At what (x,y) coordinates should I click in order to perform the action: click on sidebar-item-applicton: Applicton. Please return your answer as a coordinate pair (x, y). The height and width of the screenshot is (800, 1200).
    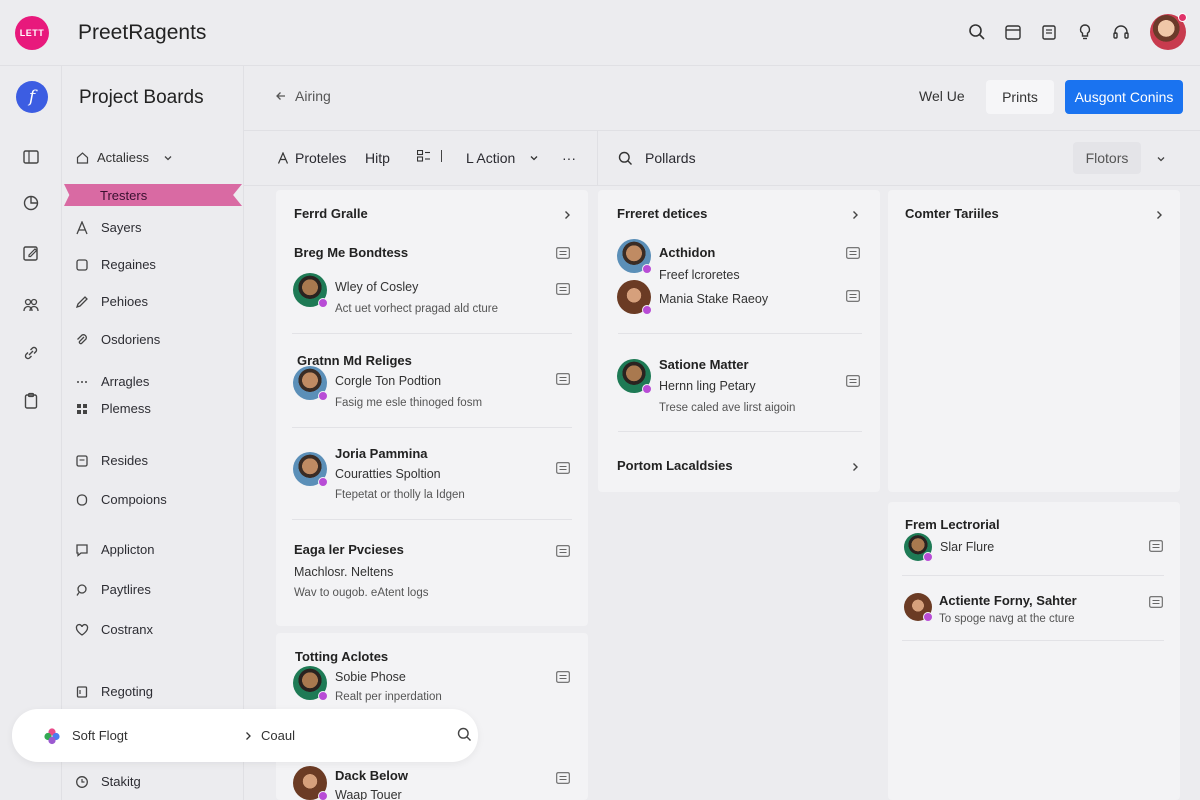
    Looking at the image, I should click on (114, 549).